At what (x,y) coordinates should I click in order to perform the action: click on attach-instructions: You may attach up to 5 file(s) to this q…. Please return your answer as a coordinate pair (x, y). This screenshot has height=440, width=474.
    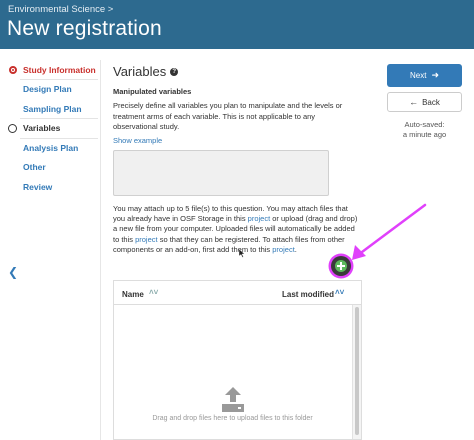
    Looking at the image, I should click on (235, 229).